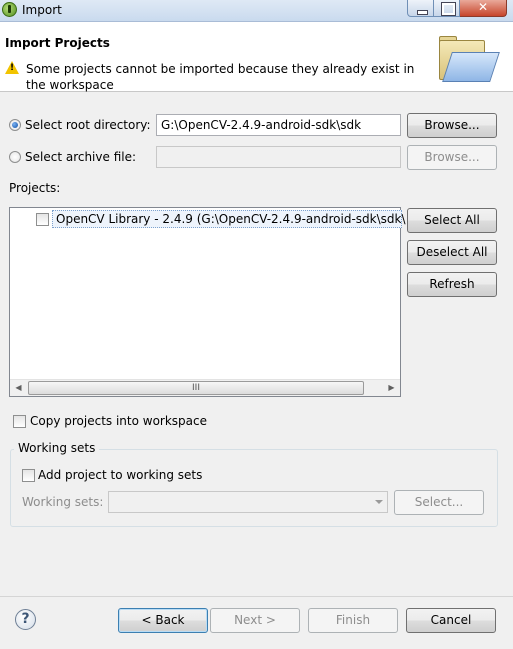 The width and height of the screenshot is (513, 649). Describe the element at coordinates (42, 219) in the screenshot. I see `project-checkbox` at that location.